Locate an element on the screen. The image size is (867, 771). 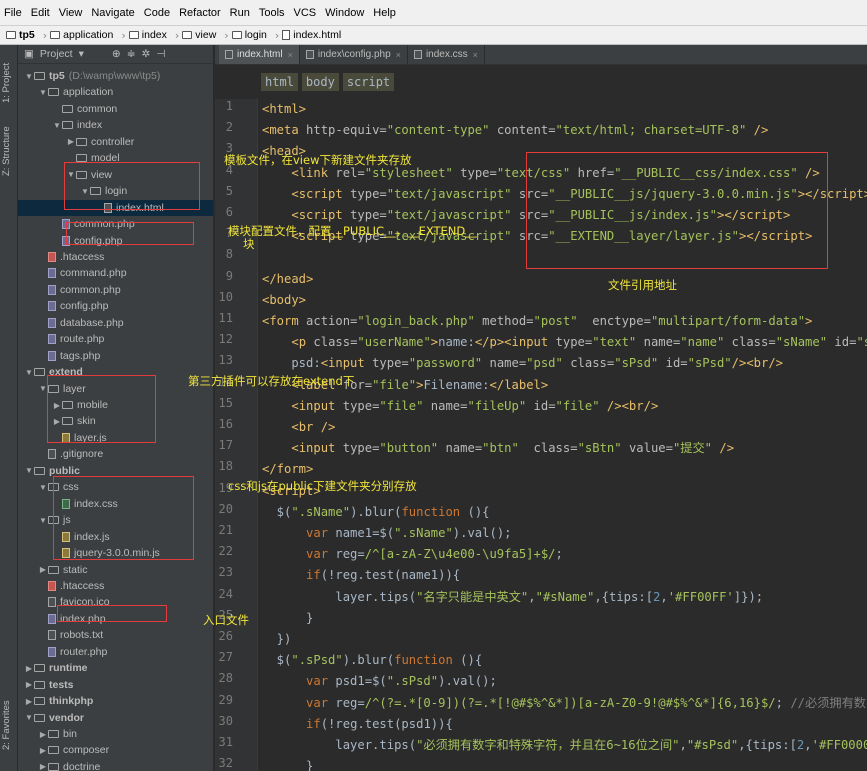
favorites-tool-tab: 2: Favorites is located at coordinates (9, 725).